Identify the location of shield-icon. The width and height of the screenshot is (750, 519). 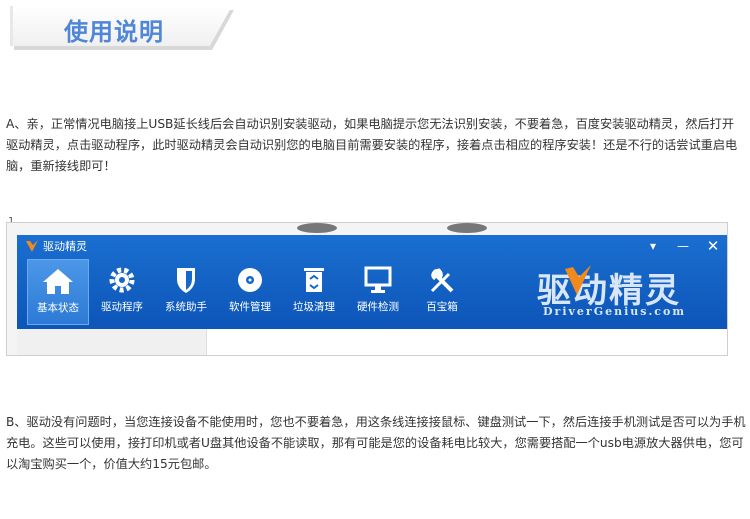
(186, 280).